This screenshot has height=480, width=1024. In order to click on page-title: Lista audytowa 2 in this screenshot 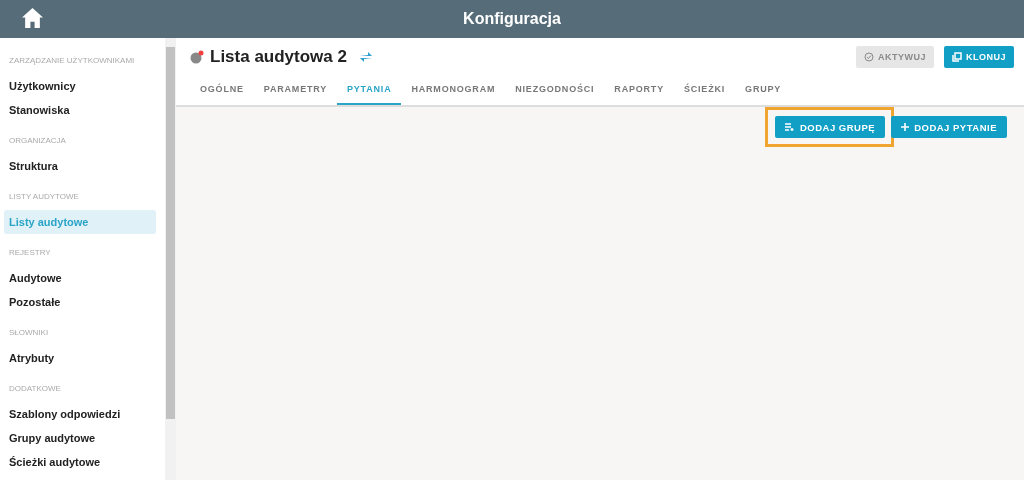, I will do `click(278, 56)`.